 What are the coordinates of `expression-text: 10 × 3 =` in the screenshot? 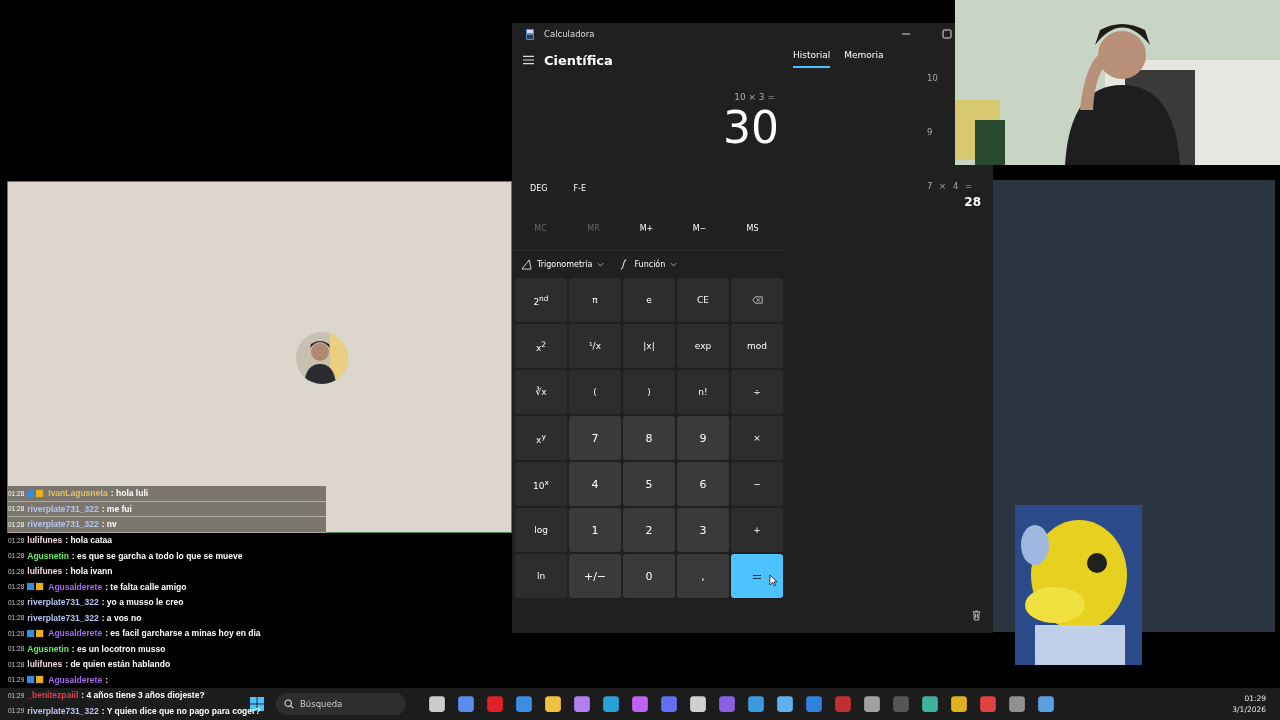 It's located at (754, 97).